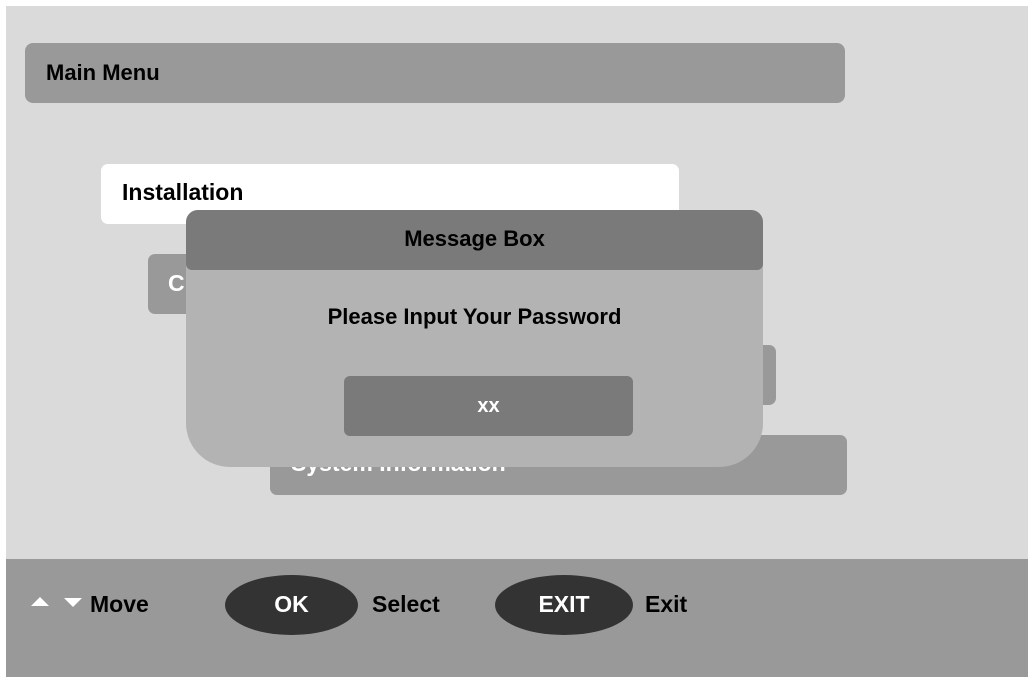 This screenshot has height=677, width=1028. I want to click on message-box-title: Message Box, so click(474, 238).